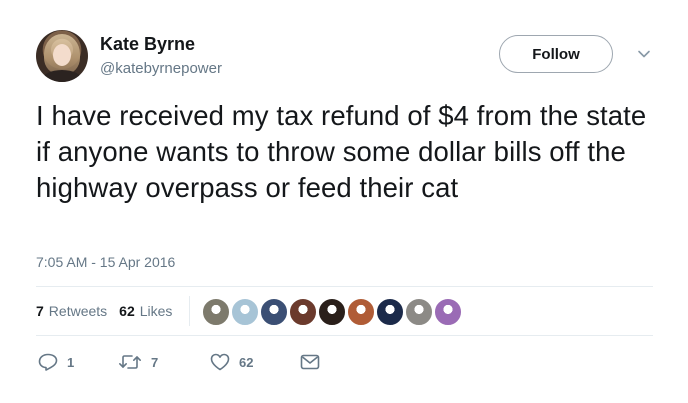 This screenshot has width=688, height=403. I want to click on likes-stat: 62 Likes, so click(145, 311).